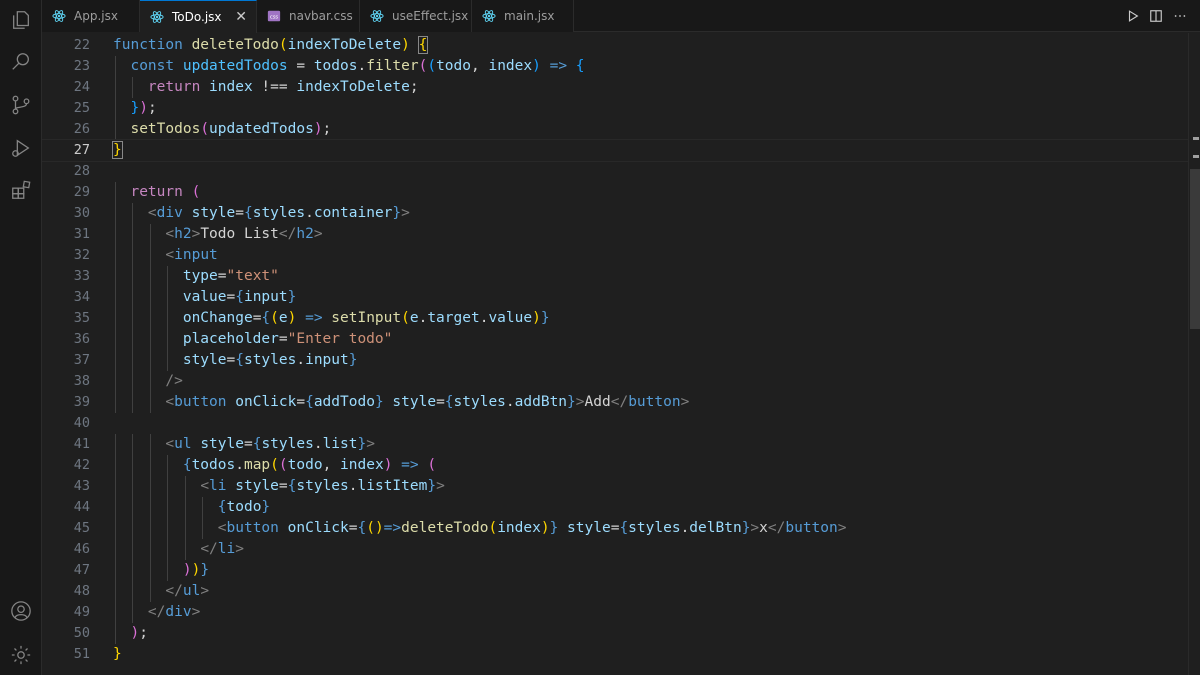 The image size is (1200, 675). What do you see at coordinates (423, 45) in the screenshot?
I see `code-token: {` at bounding box center [423, 45].